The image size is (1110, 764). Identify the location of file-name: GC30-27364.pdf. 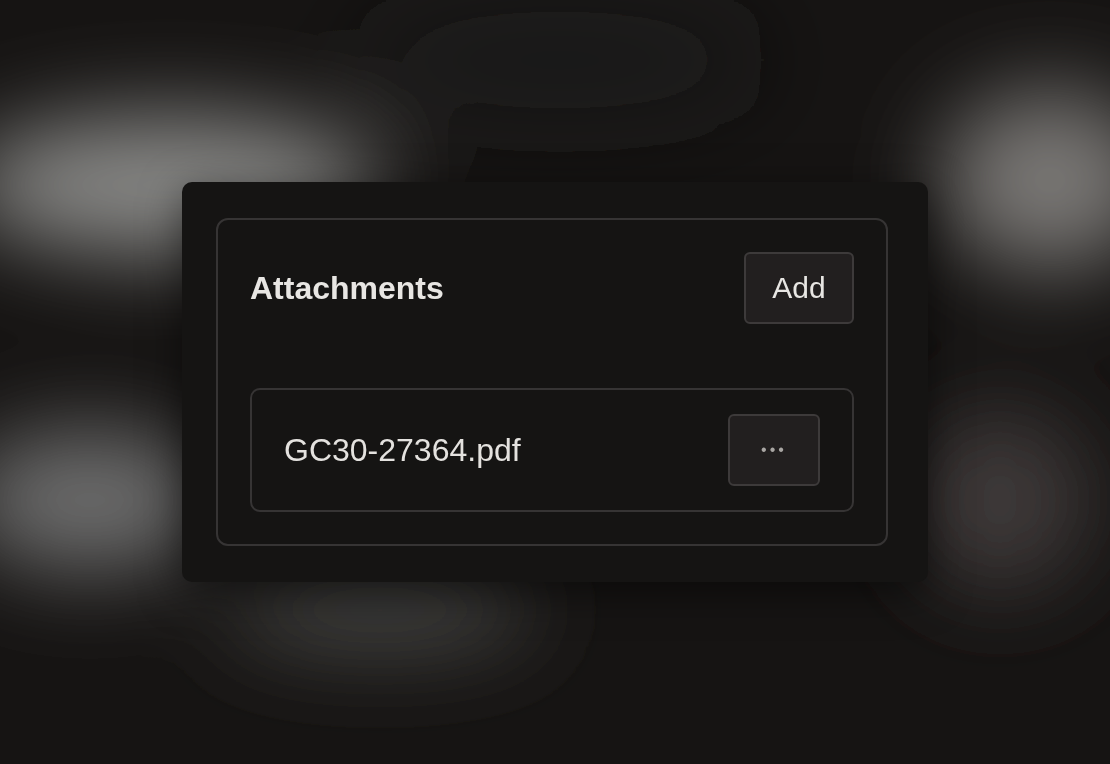
(402, 450).